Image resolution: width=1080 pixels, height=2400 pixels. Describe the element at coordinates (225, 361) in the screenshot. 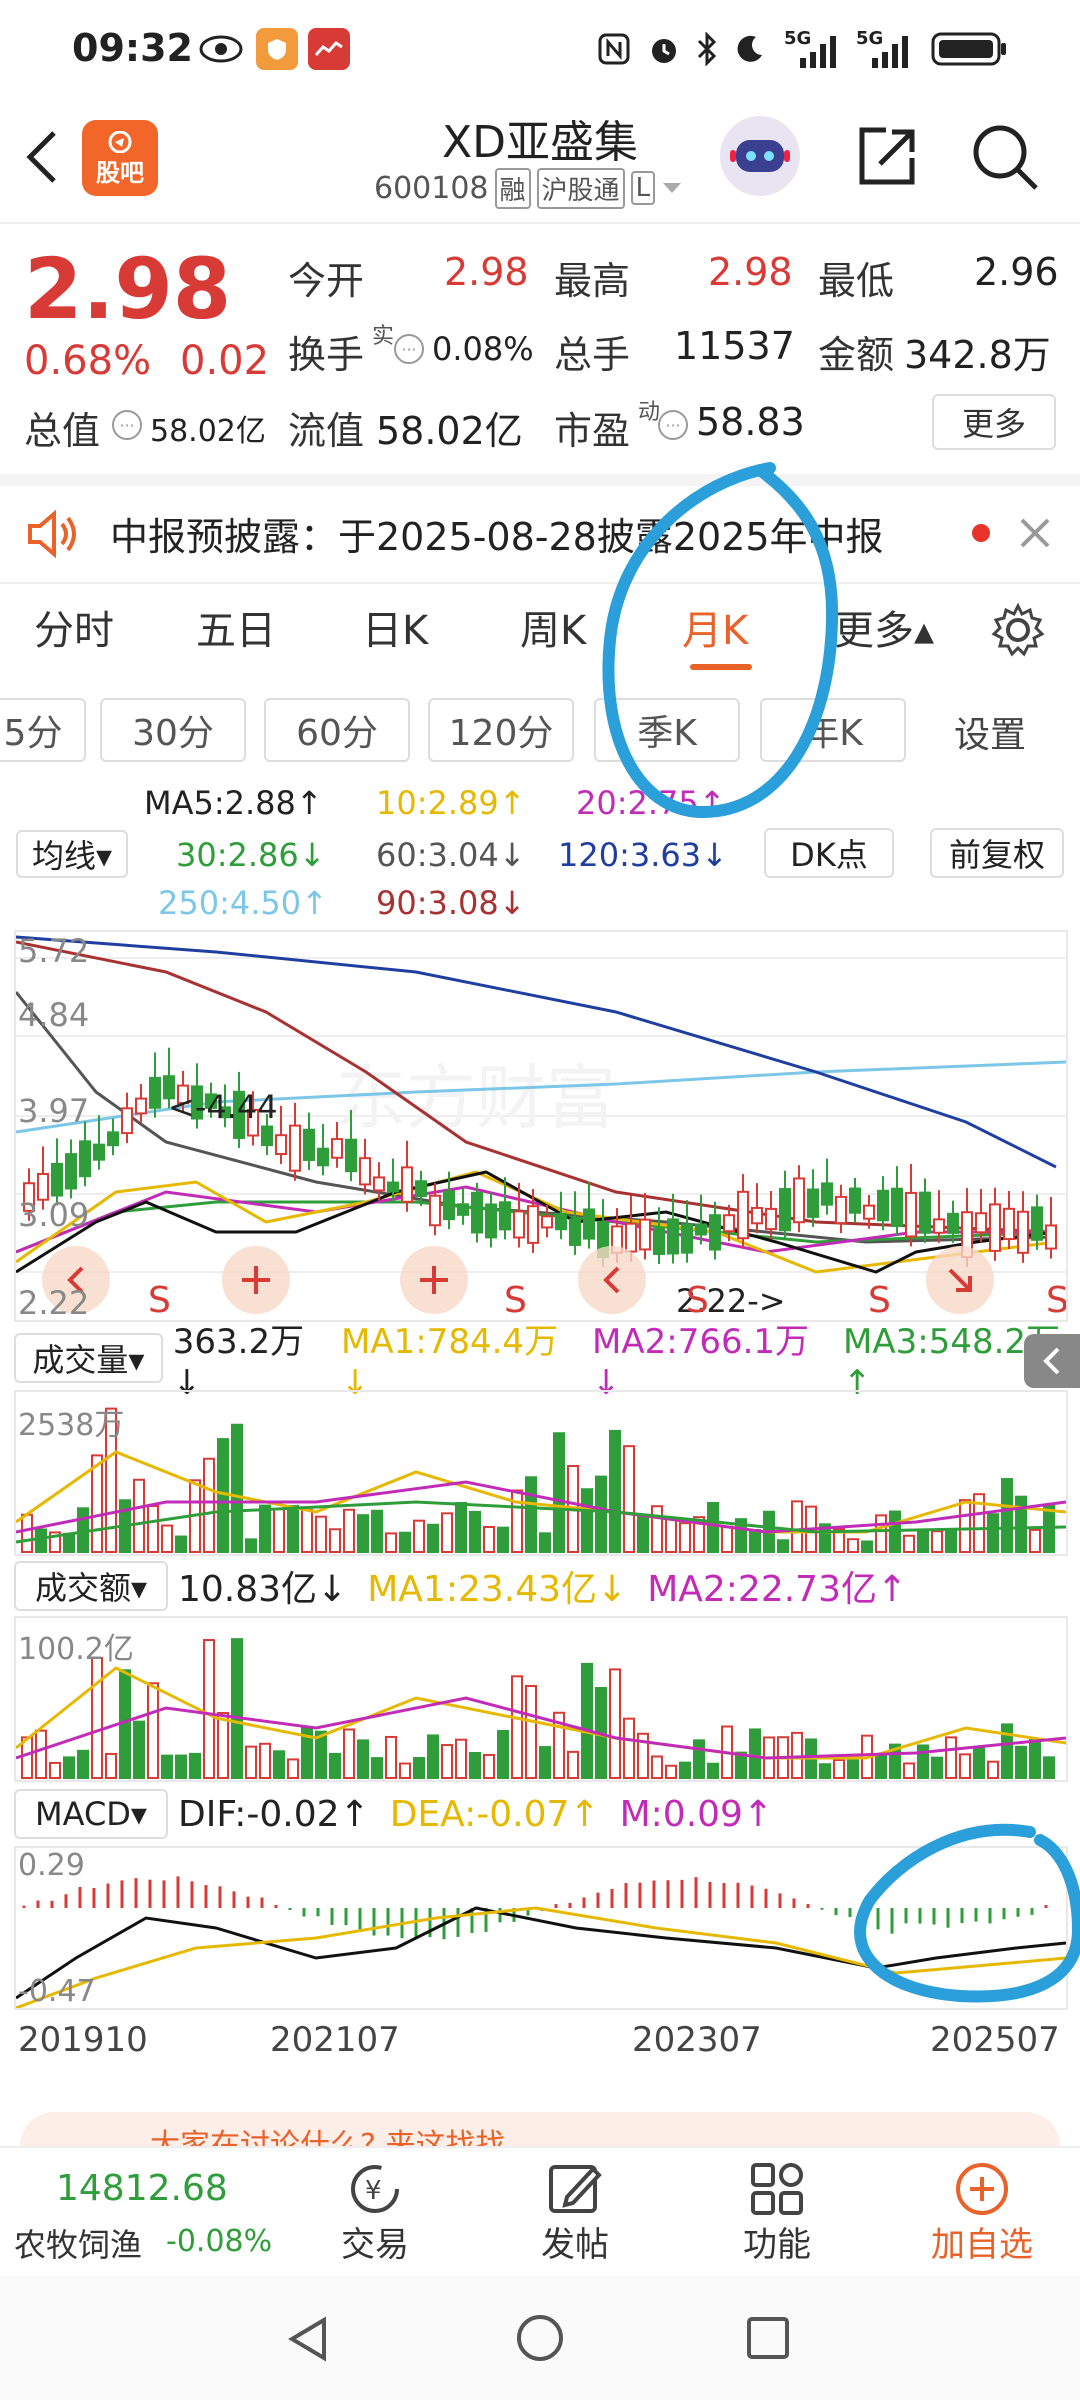

I see `change-amount: 0.02` at that location.